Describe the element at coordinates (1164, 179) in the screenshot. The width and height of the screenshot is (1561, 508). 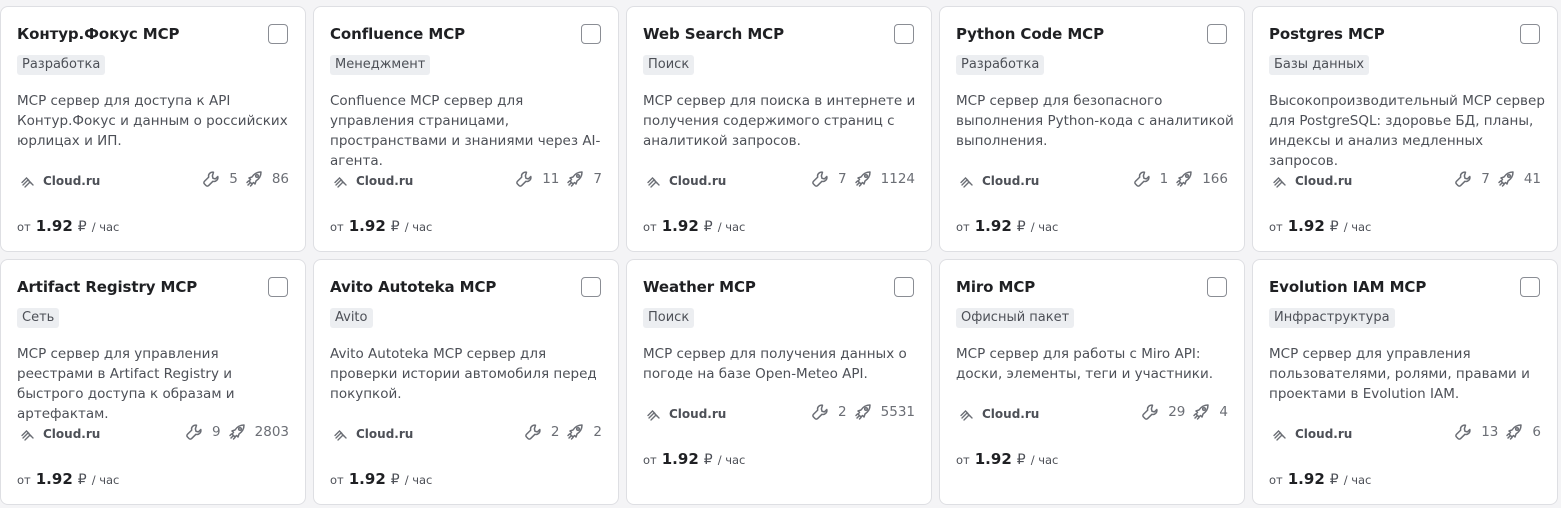
I see `tools-count: 1` at that location.